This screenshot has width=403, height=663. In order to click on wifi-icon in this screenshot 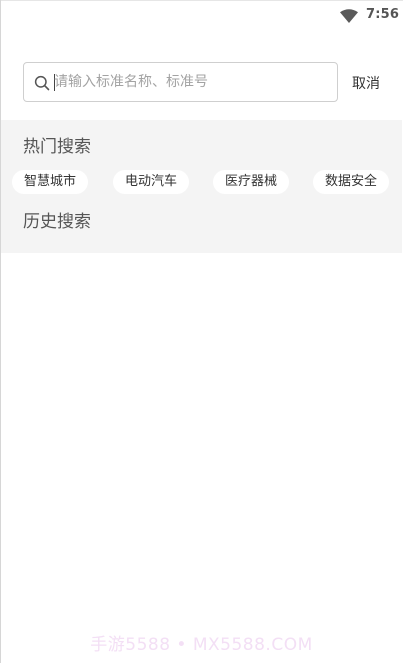, I will do `click(349, 15)`.